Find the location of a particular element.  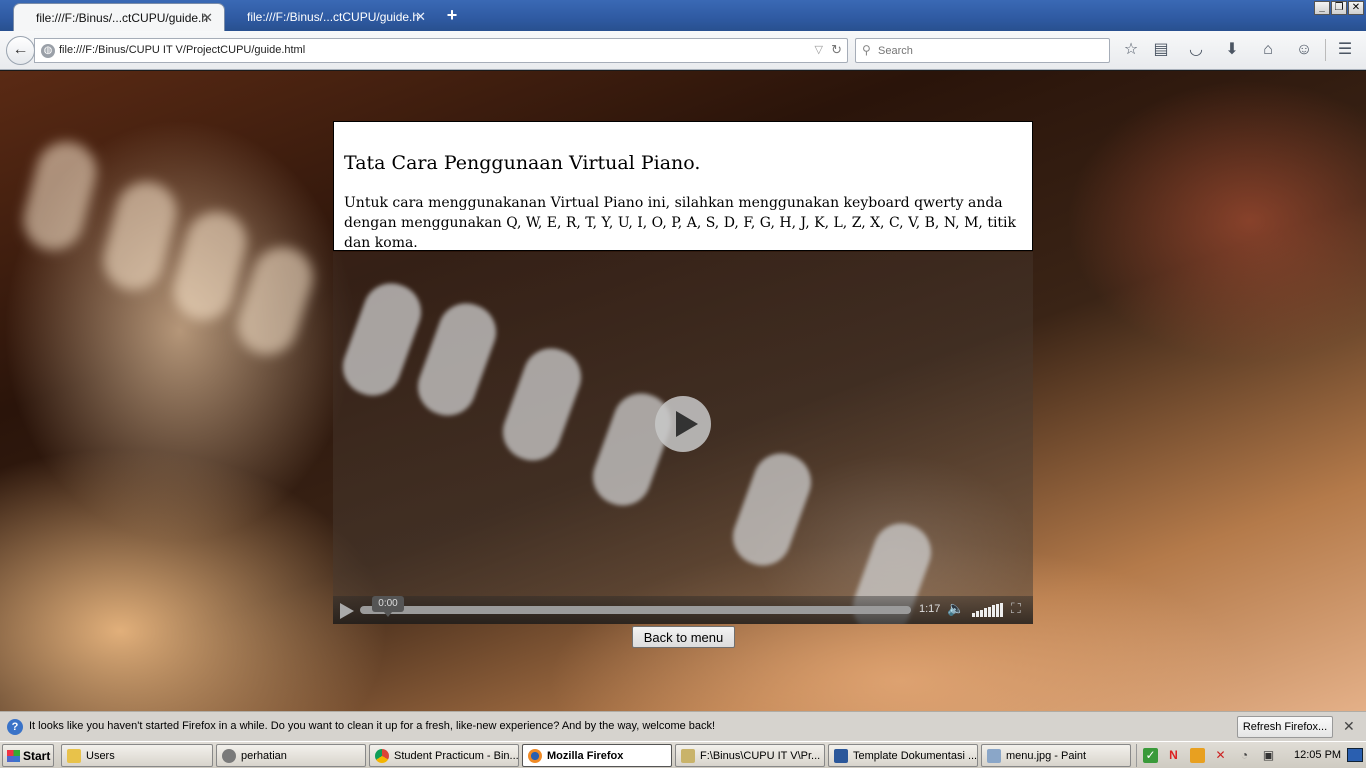

taskbar-item-label: Users is located at coordinates (100, 756).